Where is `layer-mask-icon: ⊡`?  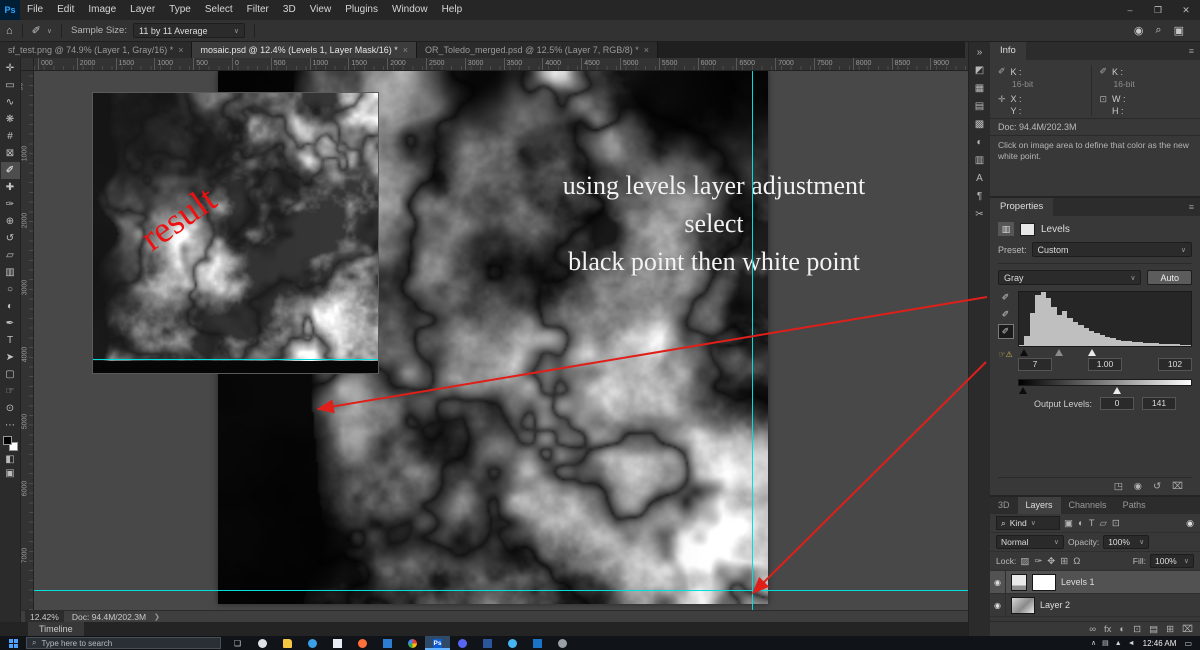
layer-mask-icon: ⊡ is located at coordinates (1137, 629).